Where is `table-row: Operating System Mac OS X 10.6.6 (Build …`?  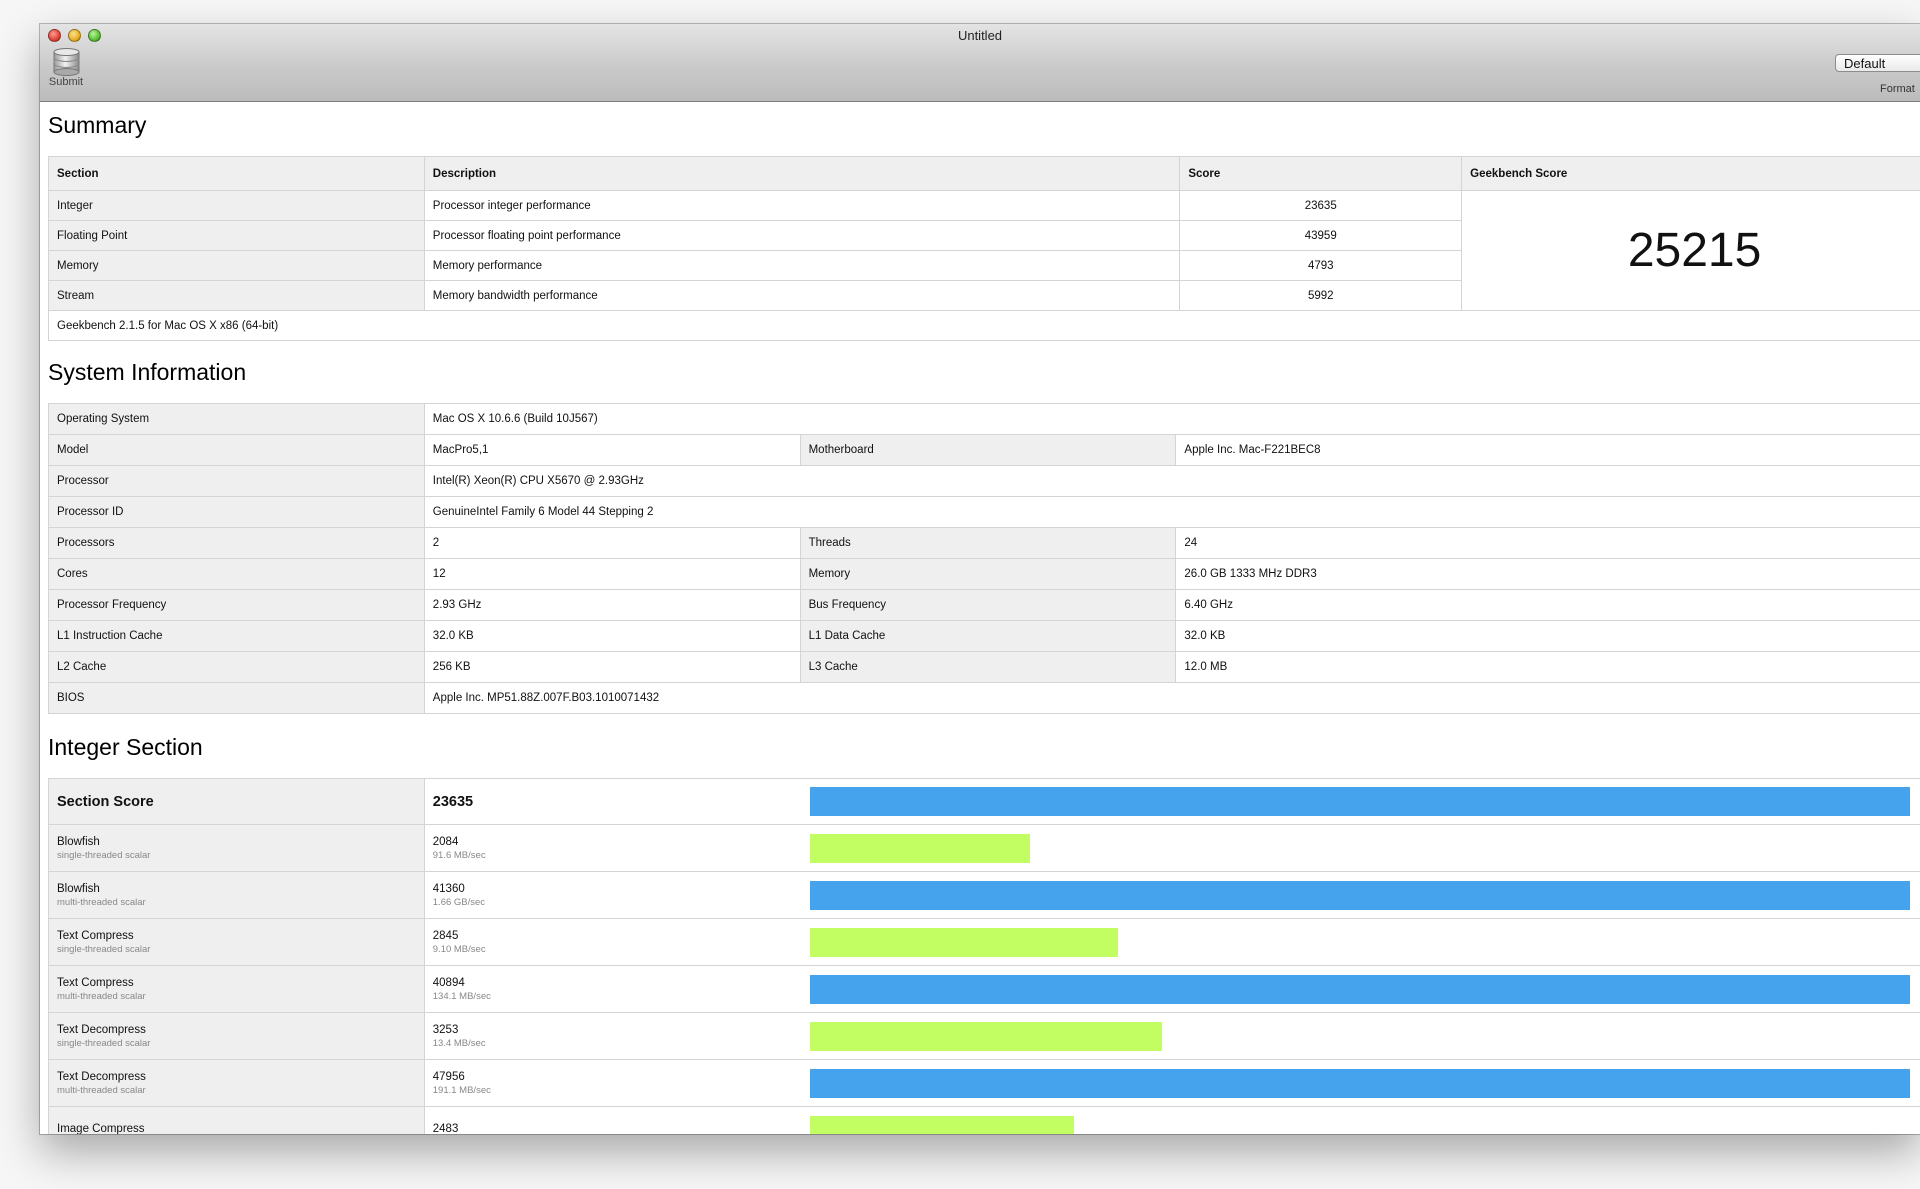 table-row: Operating System Mac OS X 10.6.6 (Build … is located at coordinates (984, 419).